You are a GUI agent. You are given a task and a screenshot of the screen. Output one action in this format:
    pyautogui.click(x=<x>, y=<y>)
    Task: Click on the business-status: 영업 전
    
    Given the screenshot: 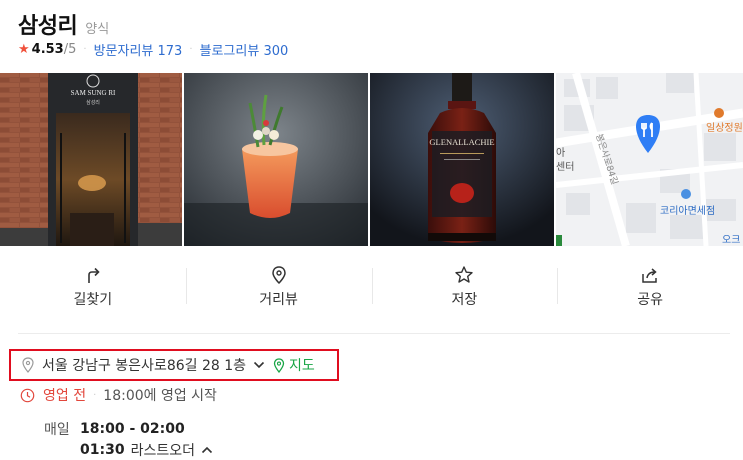 What is the action you would take?
    pyautogui.click(x=65, y=396)
    